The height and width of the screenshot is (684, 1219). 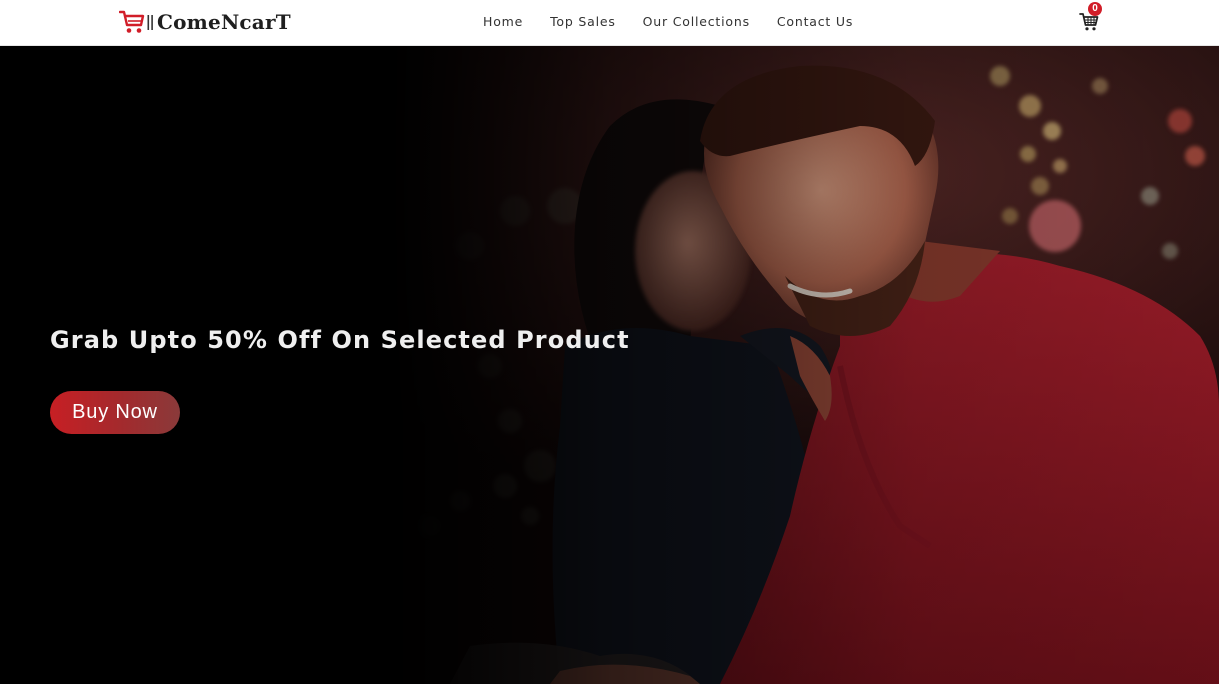 What do you see at coordinates (132, 21) in the screenshot?
I see `cart-logo-icon` at bounding box center [132, 21].